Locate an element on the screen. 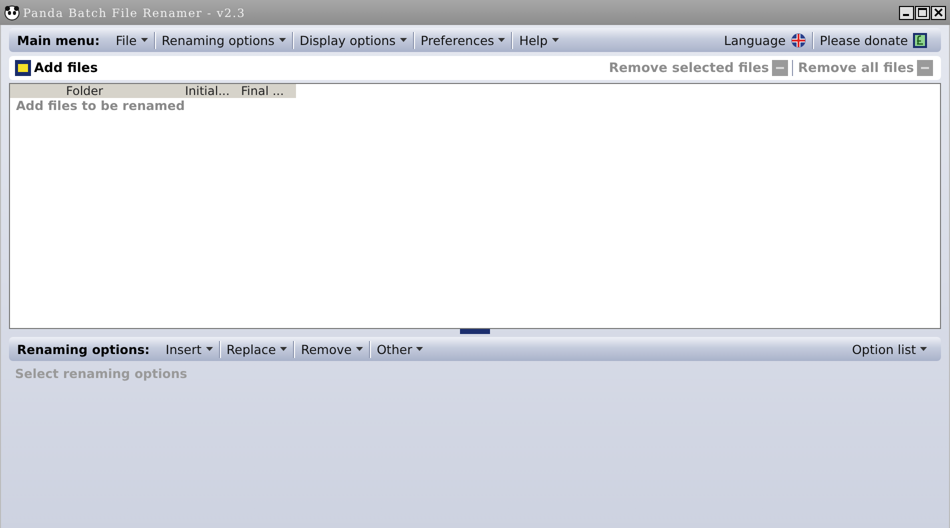 The width and height of the screenshot is (950, 528). menu-item: Display options is located at coordinates (353, 40).